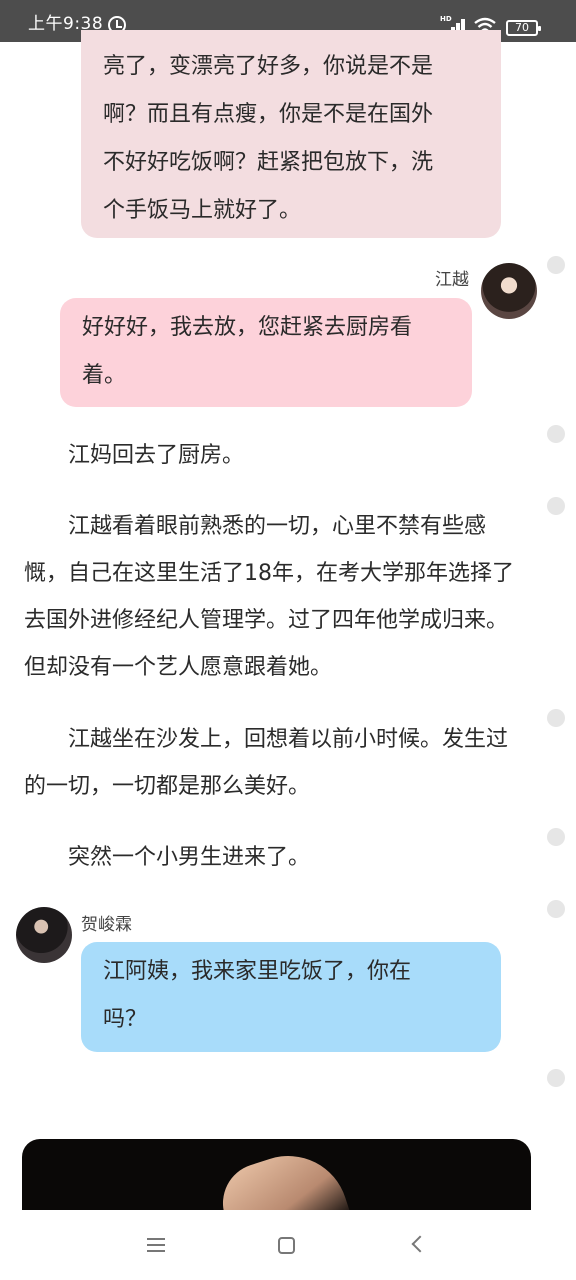 Image resolution: width=576 pixels, height=1280 pixels. I want to click on chat-bubble-he: 江阿姨，我来家里吃饭了，你在 吗？, so click(291, 997).